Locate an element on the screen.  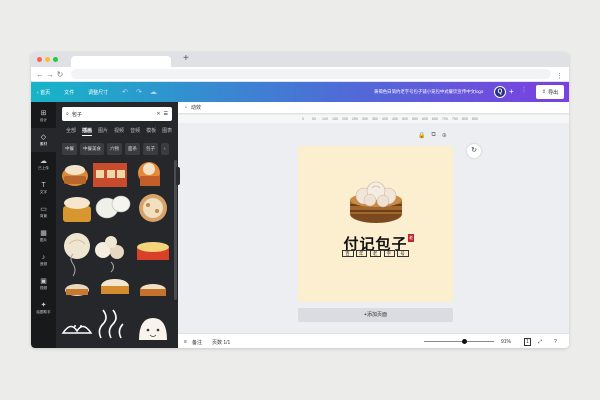
keyword-chip: 中餐美食 is located at coordinates (92, 149).